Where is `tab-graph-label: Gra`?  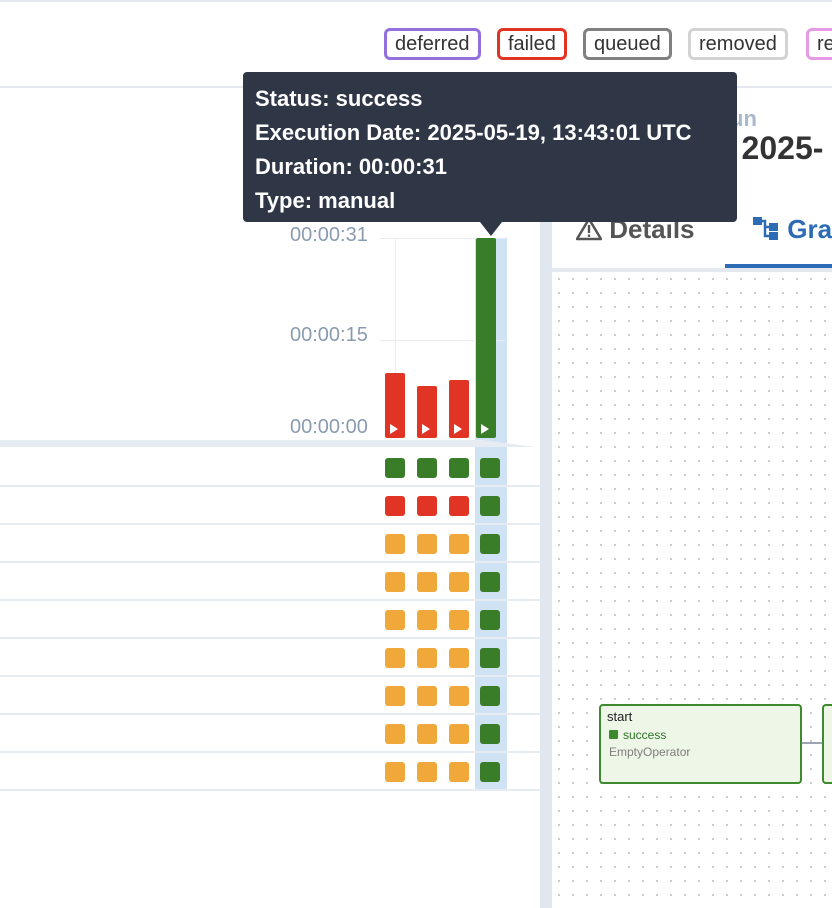
tab-graph-label: Gra is located at coordinates (809, 229).